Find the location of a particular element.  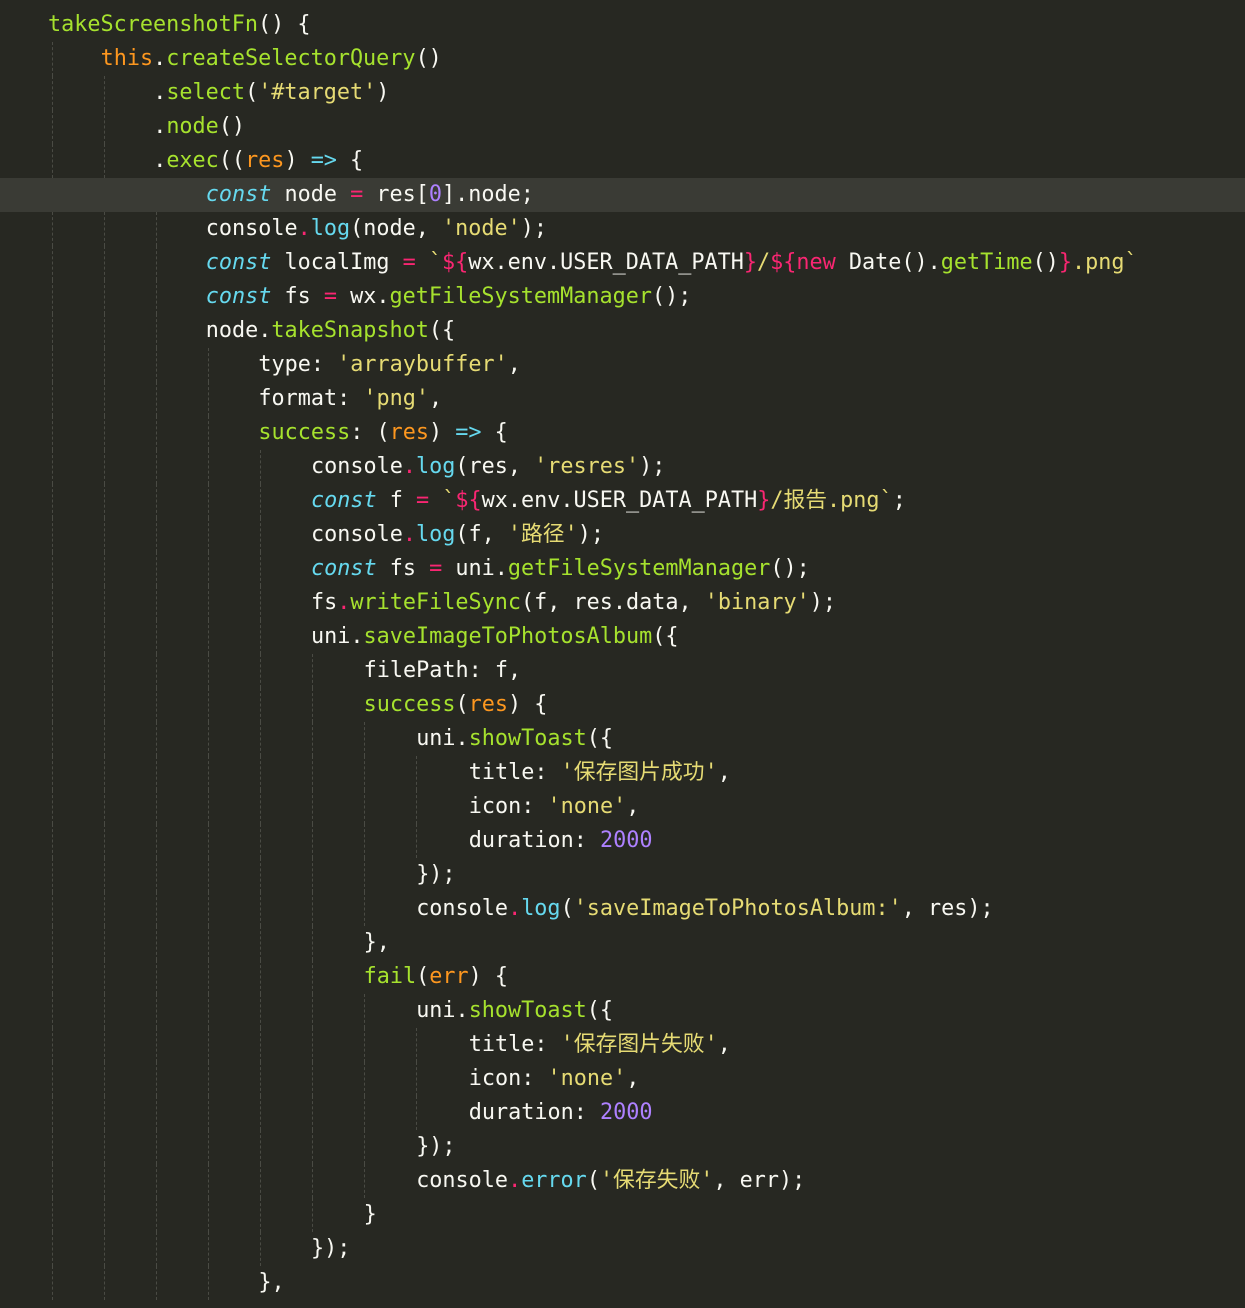

code-token: f is located at coordinates (396, 500).